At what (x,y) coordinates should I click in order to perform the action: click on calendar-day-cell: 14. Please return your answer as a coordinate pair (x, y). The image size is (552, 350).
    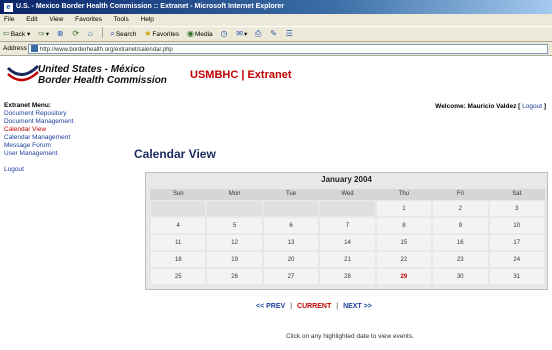
    Looking at the image, I should click on (347, 242).